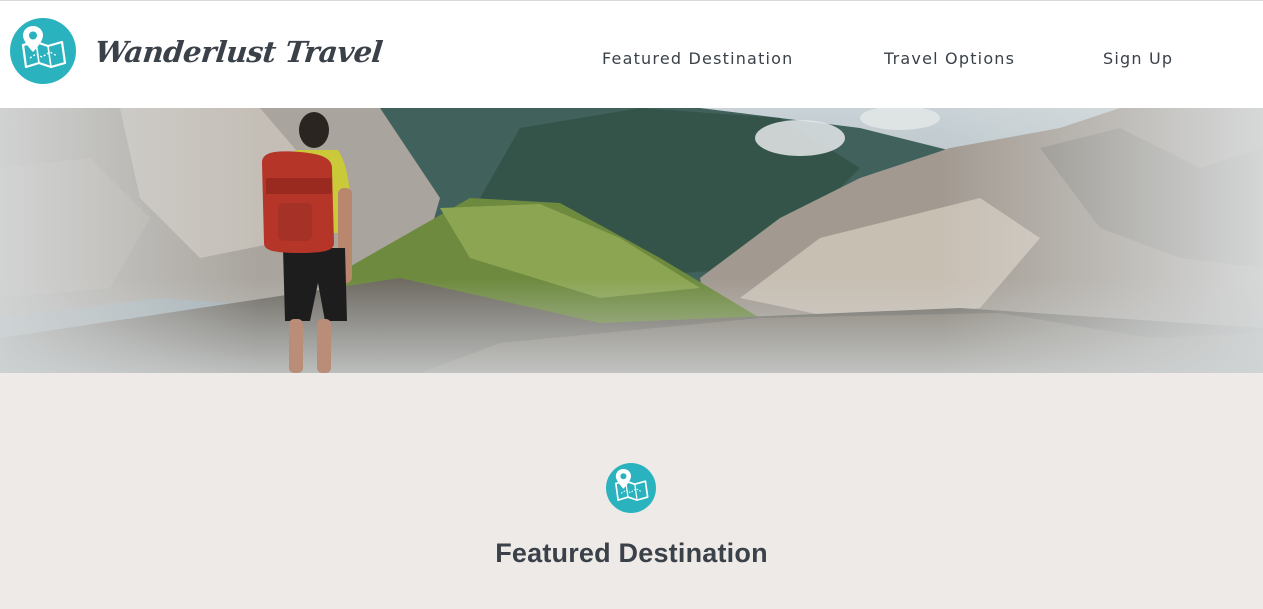  What do you see at coordinates (949, 58) in the screenshot?
I see `nav-travel-options: Travel Options` at bounding box center [949, 58].